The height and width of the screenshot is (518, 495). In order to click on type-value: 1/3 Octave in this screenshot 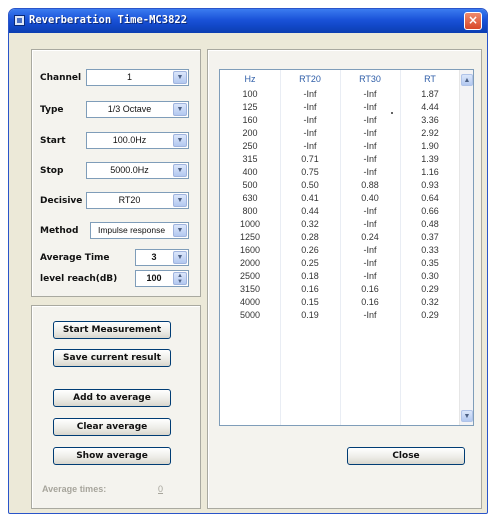, I will do `click(129, 109)`.